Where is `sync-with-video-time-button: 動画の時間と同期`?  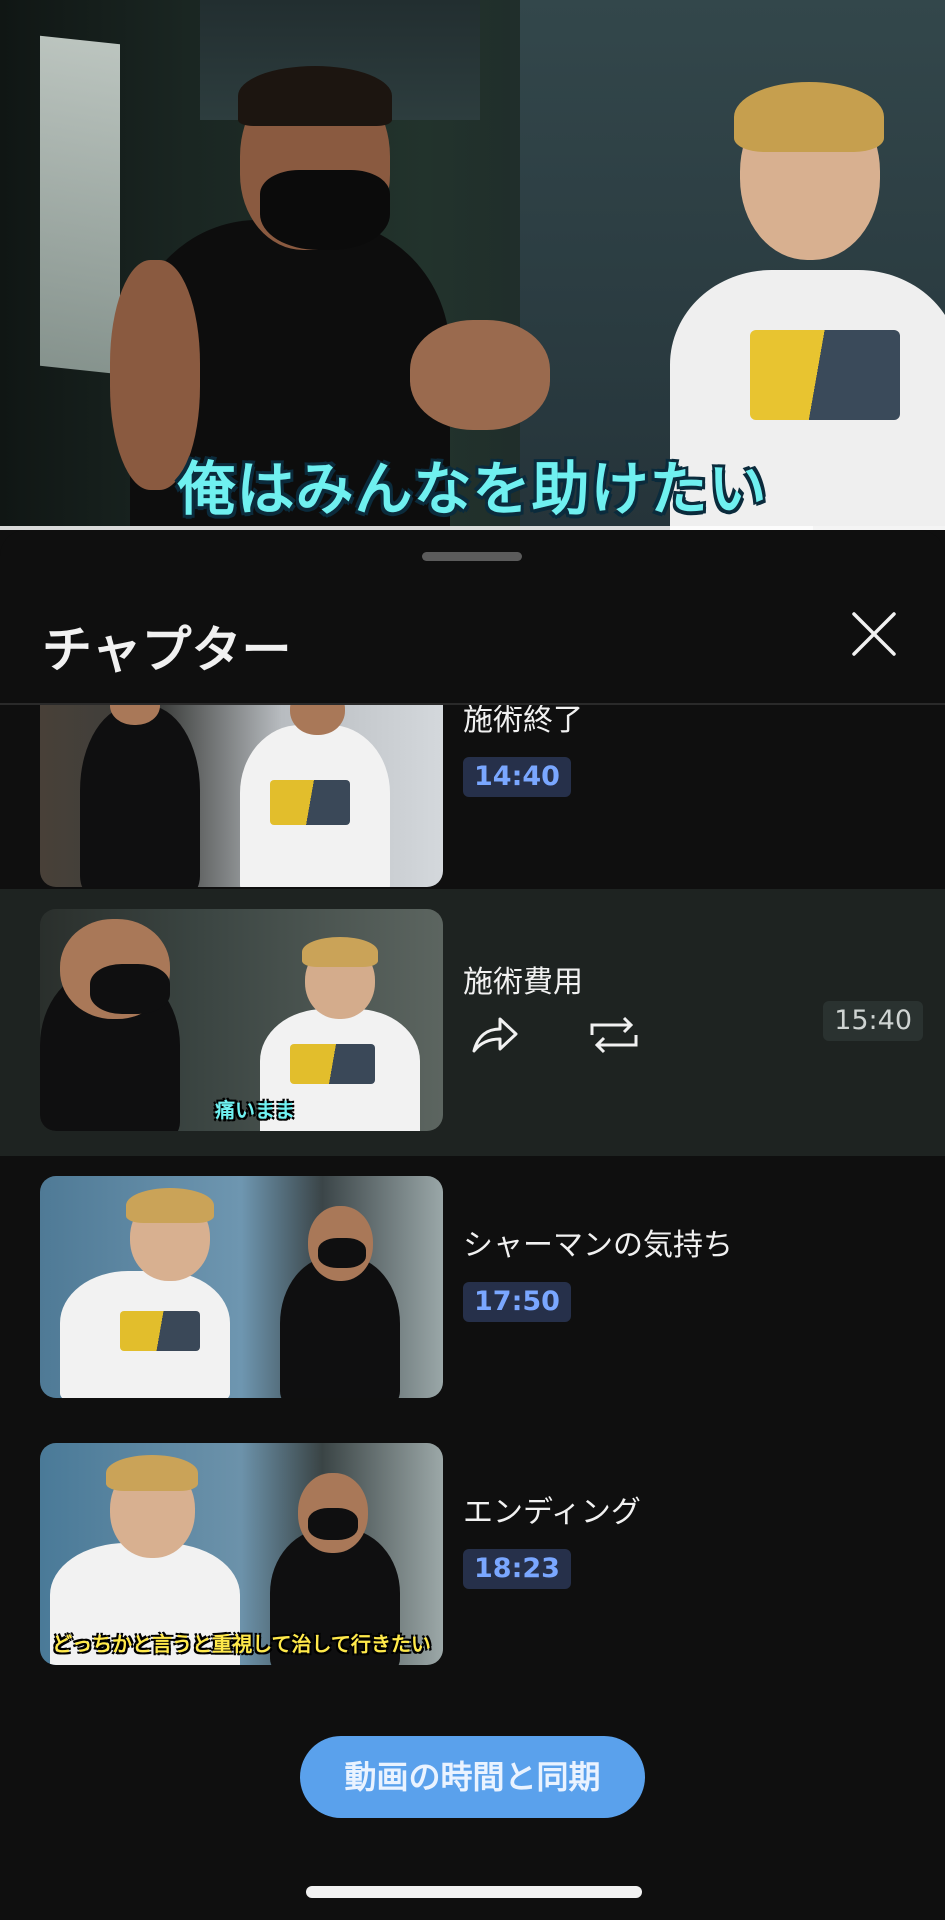 sync-with-video-time-button: 動画の時間と同期 is located at coordinates (472, 1777).